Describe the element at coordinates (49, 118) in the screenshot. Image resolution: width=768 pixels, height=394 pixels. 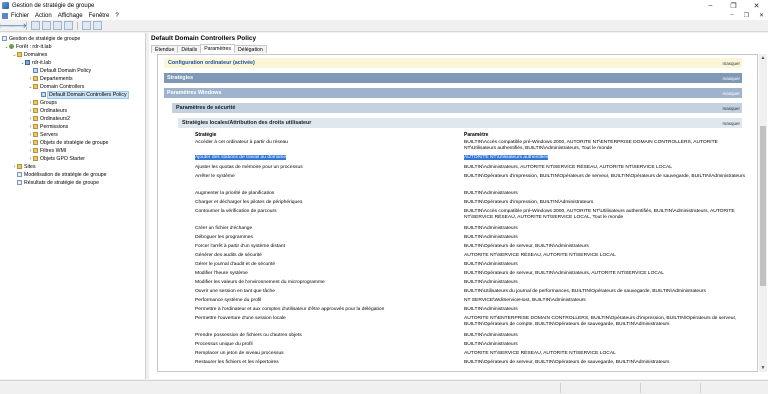
I see `tree-item-ordinateurs2: › Ordinateurs2` at that location.